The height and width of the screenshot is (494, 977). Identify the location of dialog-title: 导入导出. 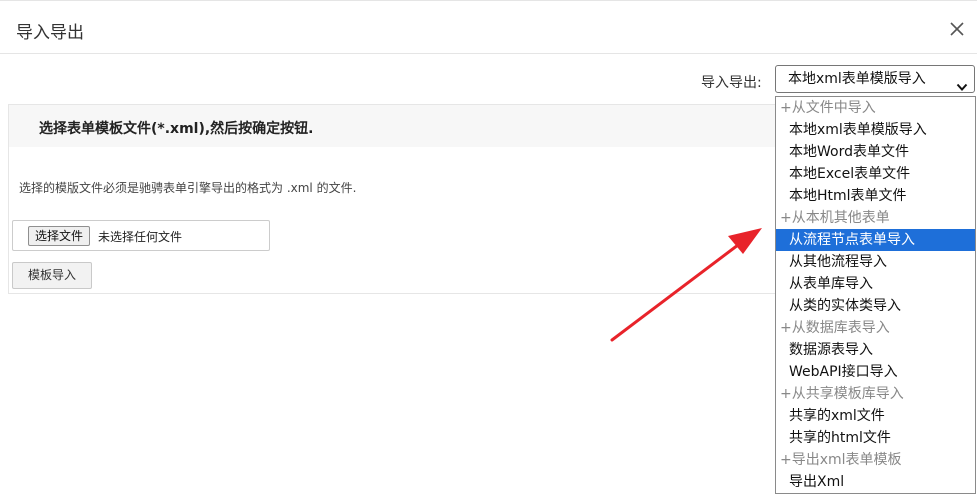
(50, 33).